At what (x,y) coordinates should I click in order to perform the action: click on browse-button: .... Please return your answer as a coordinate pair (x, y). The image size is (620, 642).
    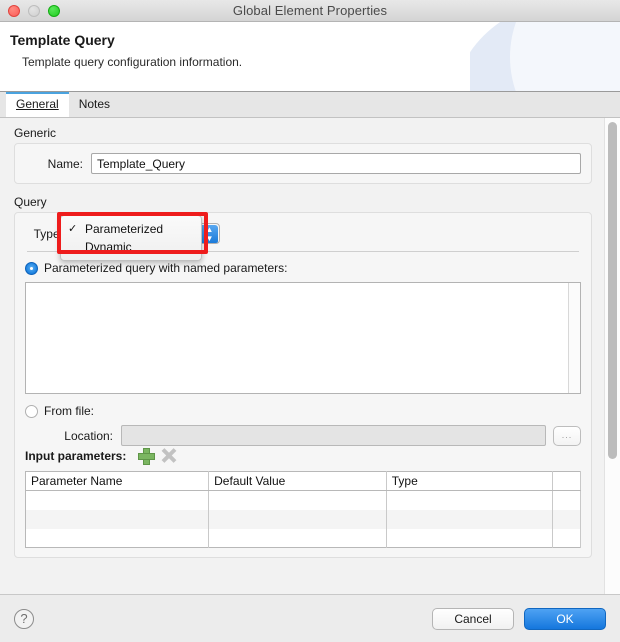
    Looking at the image, I should click on (567, 435).